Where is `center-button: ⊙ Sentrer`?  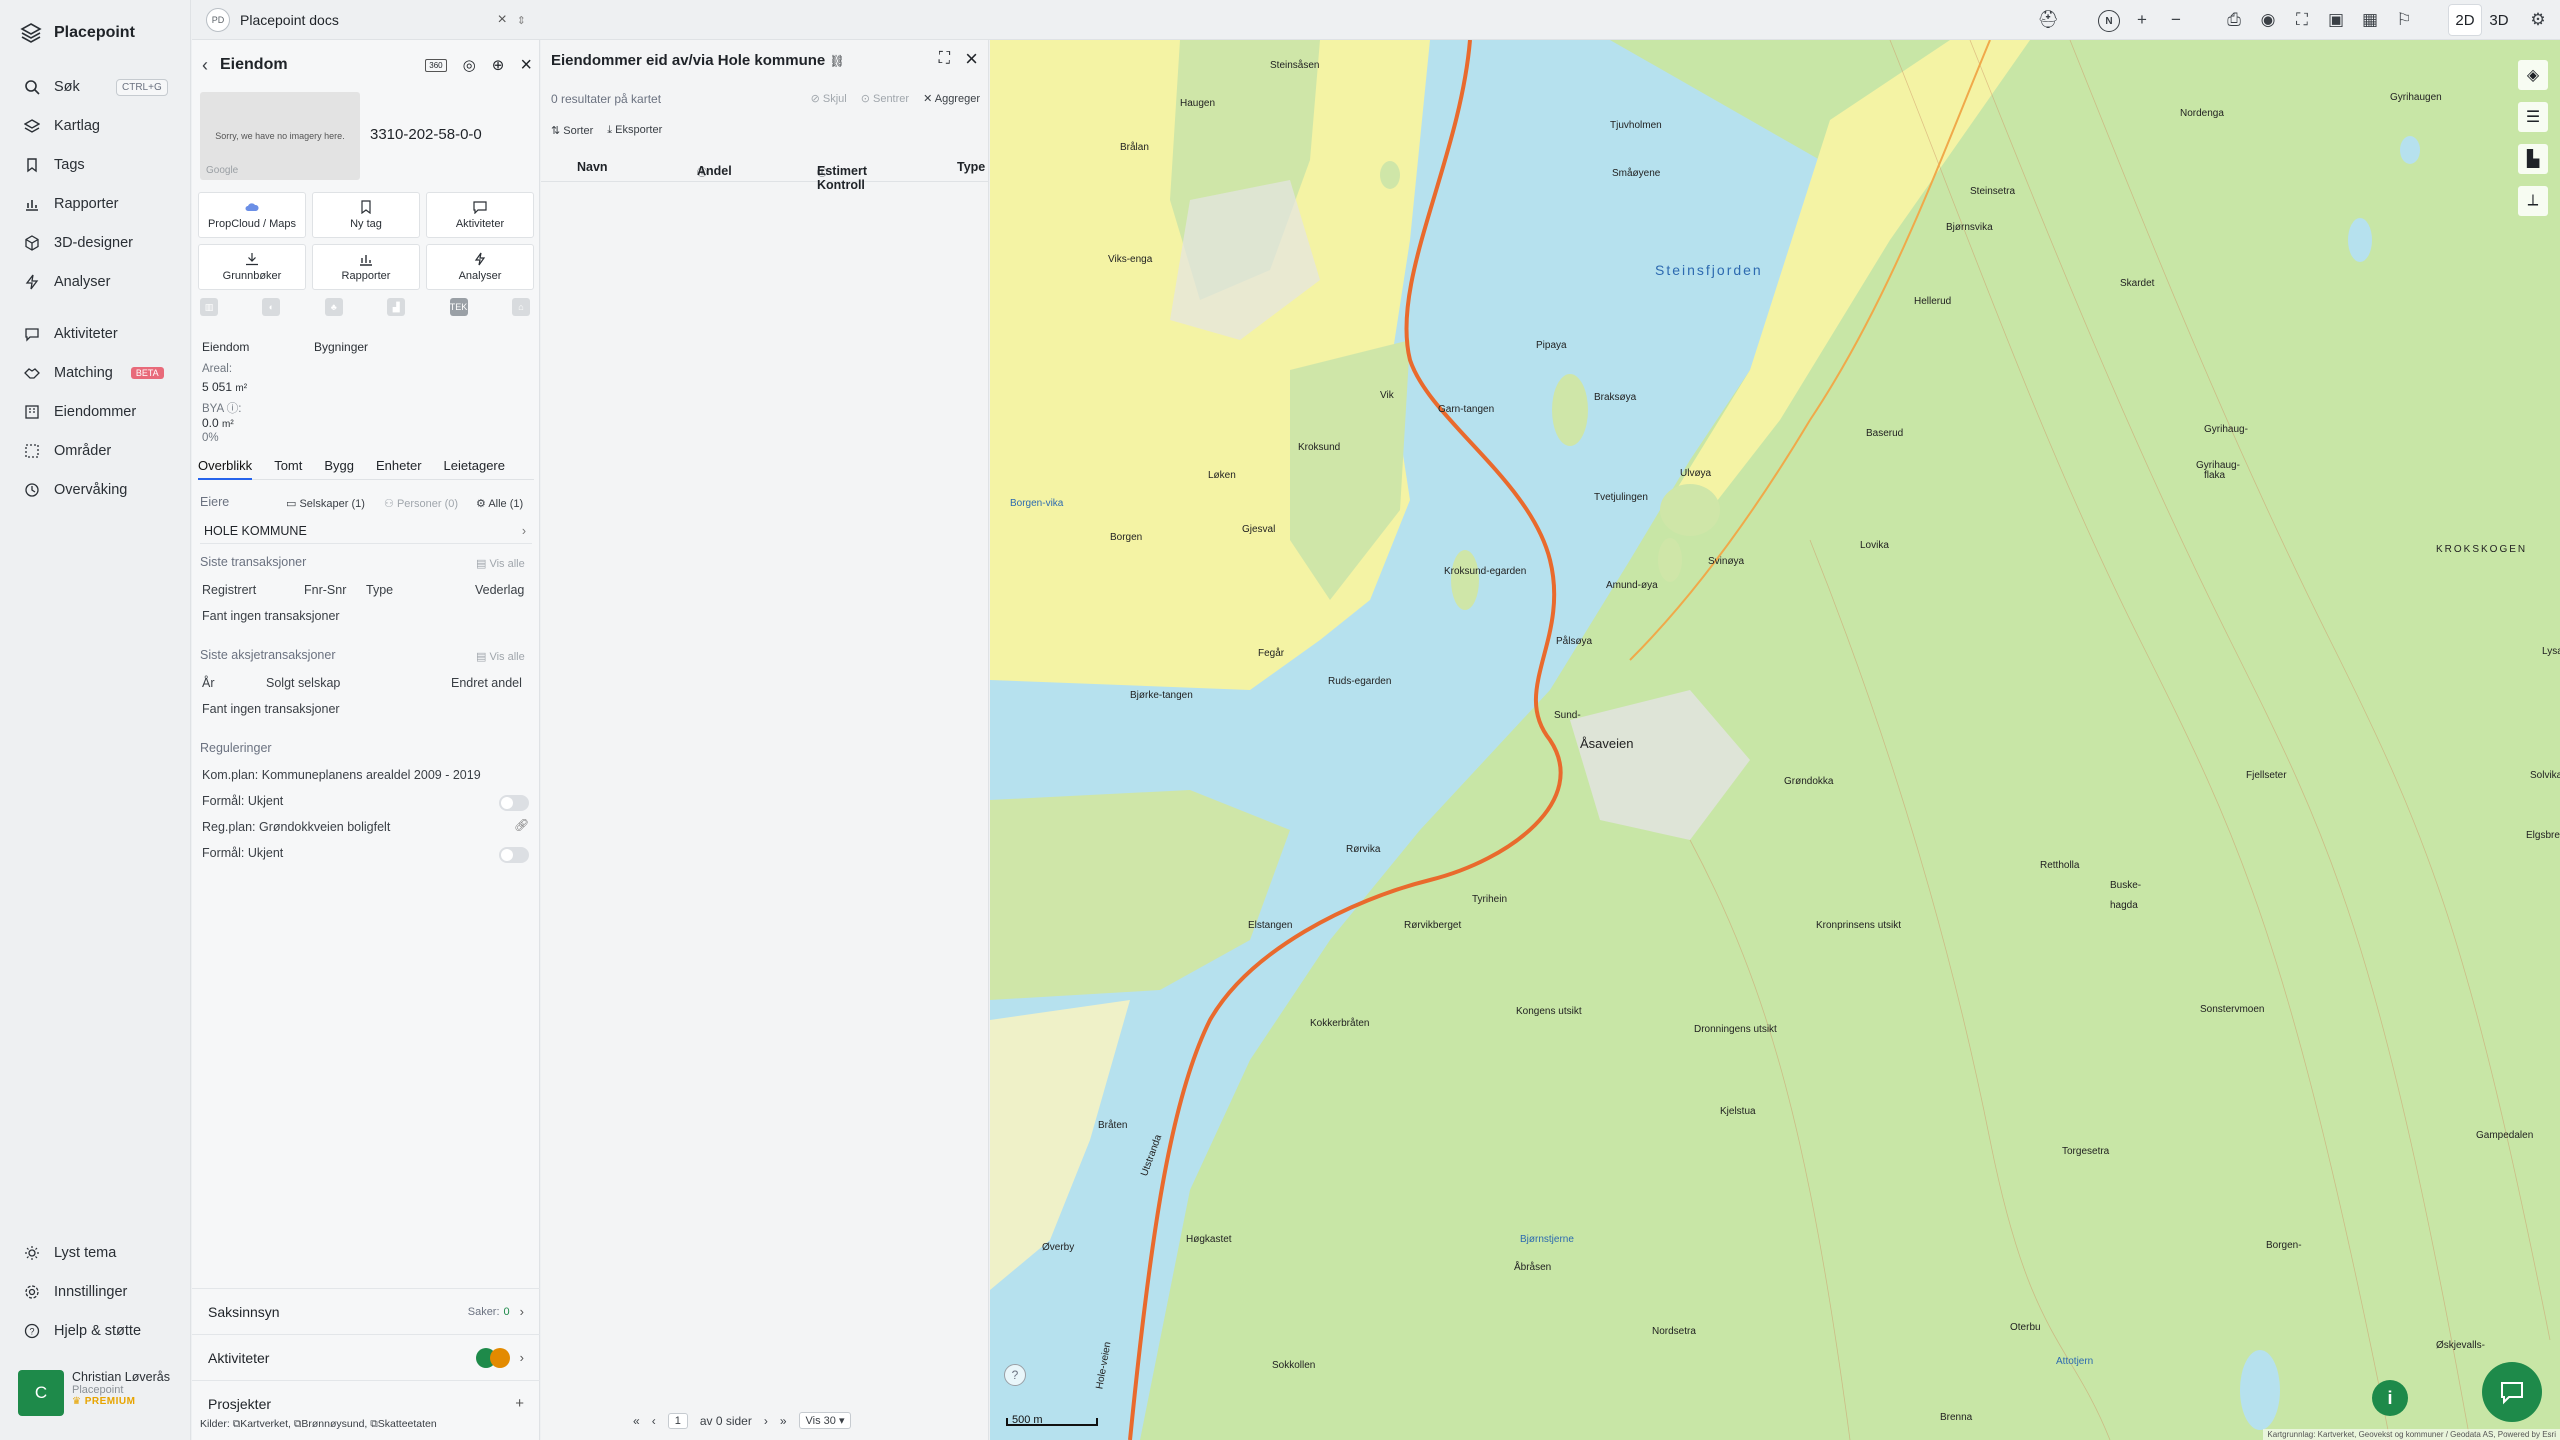
center-button: ⊙ Sentrer is located at coordinates (885, 98).